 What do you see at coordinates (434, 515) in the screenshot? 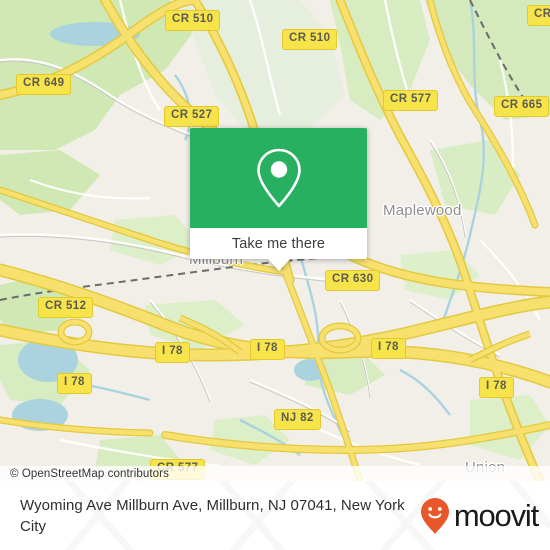
I see `moovit-smiley-pin-icon` at bounding box center [434, 515].